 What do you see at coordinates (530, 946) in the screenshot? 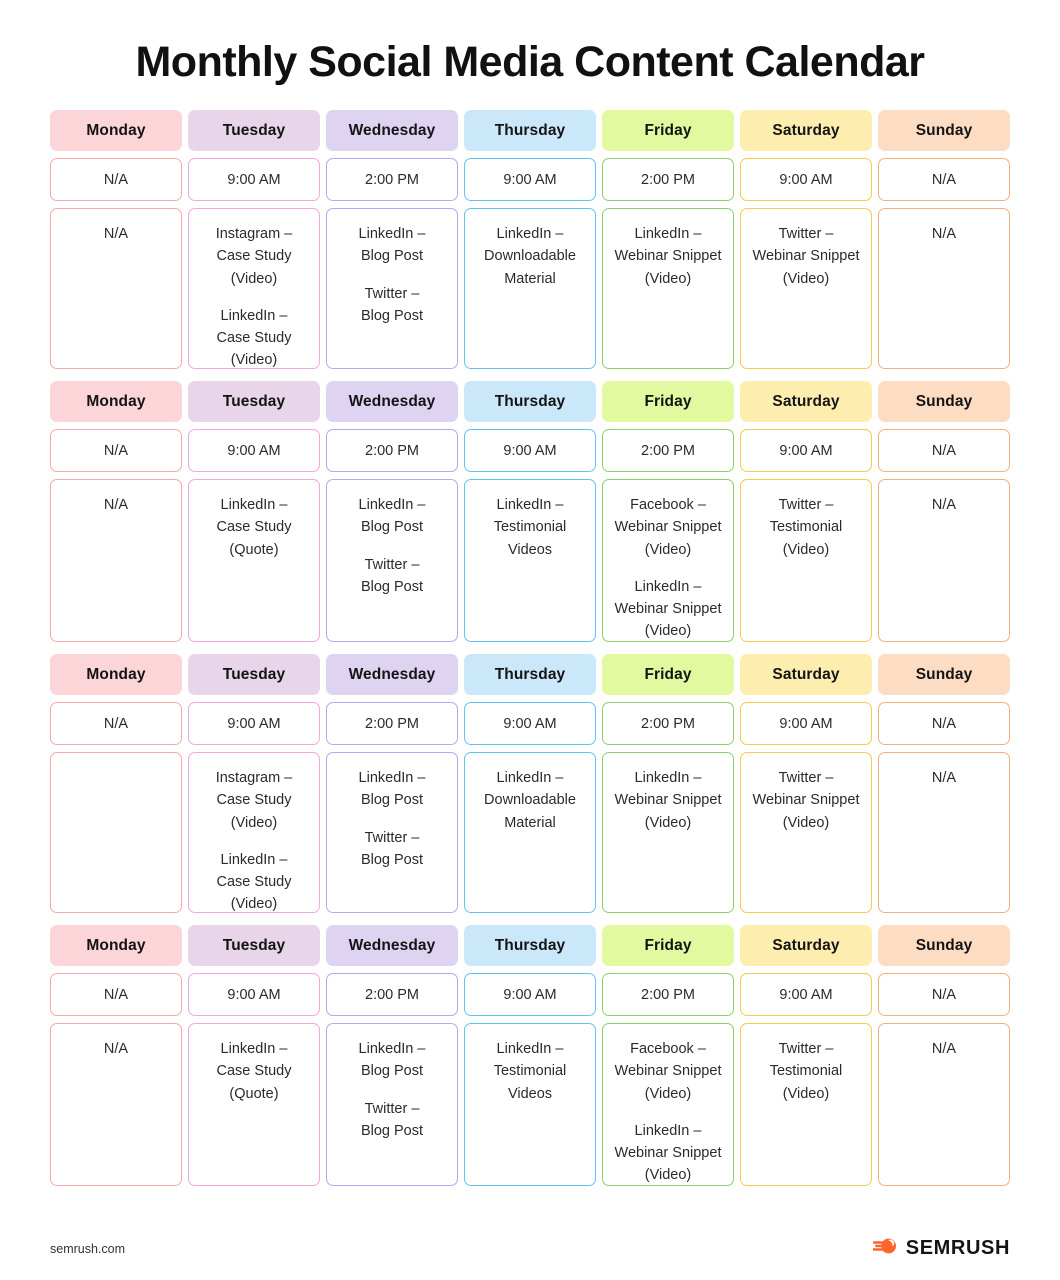
I see `day-header-thursday: Thursday` at bounding box center [530, 946].